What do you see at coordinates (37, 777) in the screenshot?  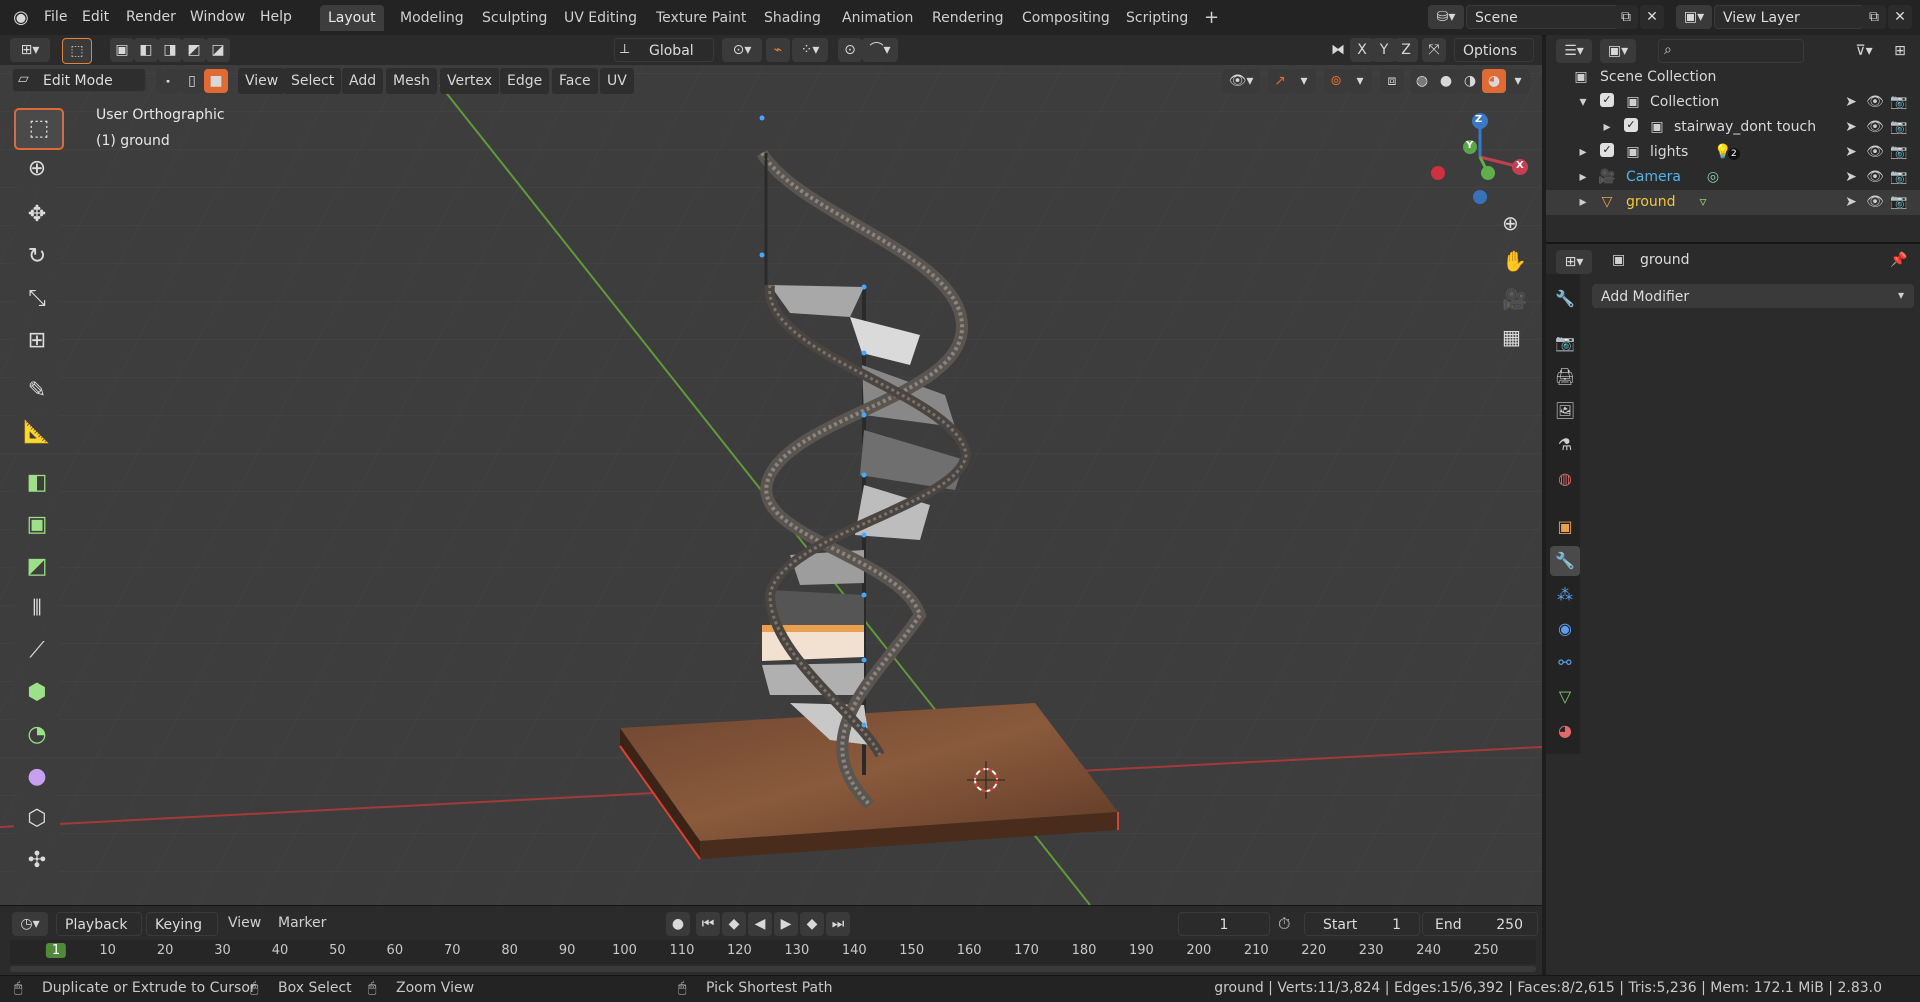 I see `smooth-tool-icon: ●` at bounding box center [37, 777].